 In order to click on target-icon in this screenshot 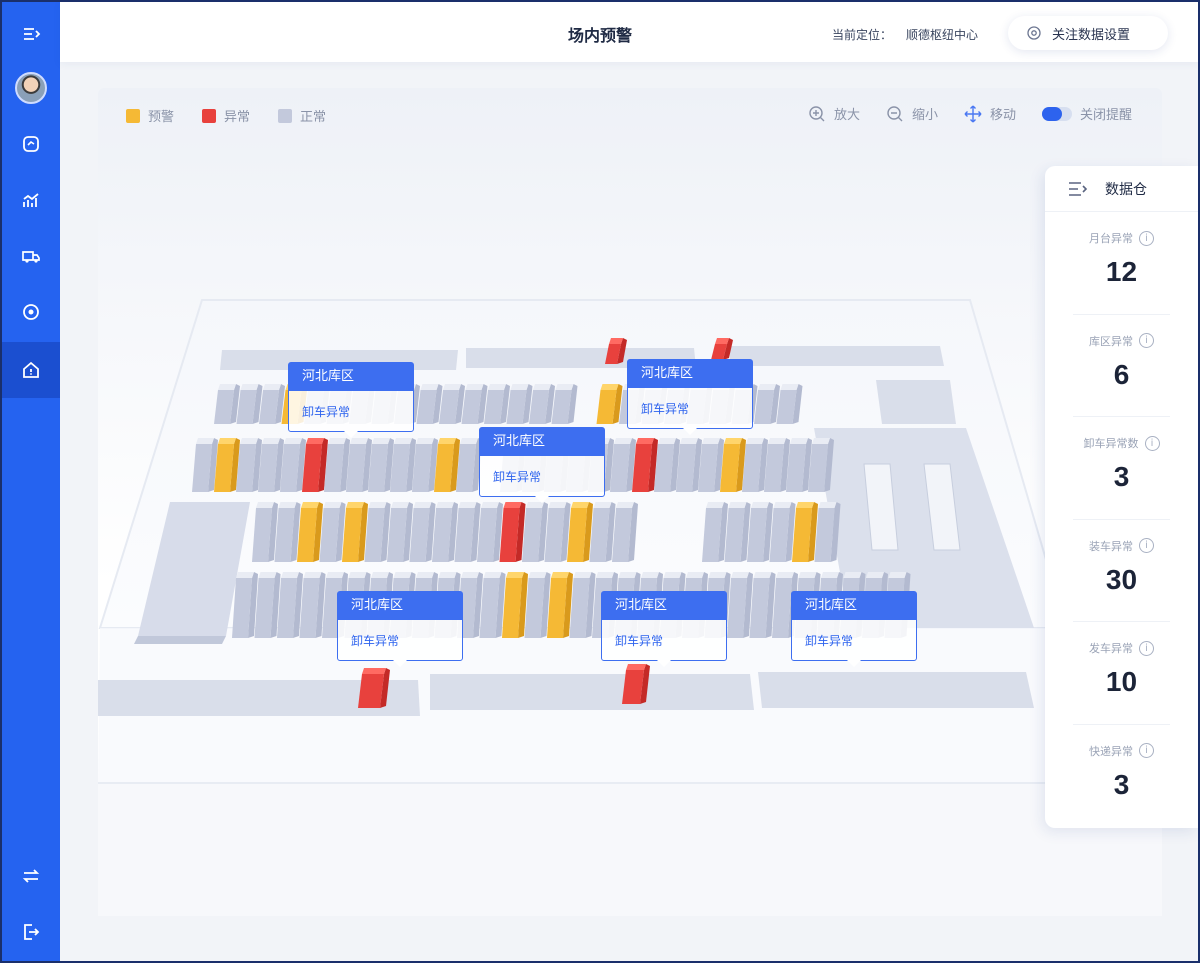, I will do `click(31, 312)`.